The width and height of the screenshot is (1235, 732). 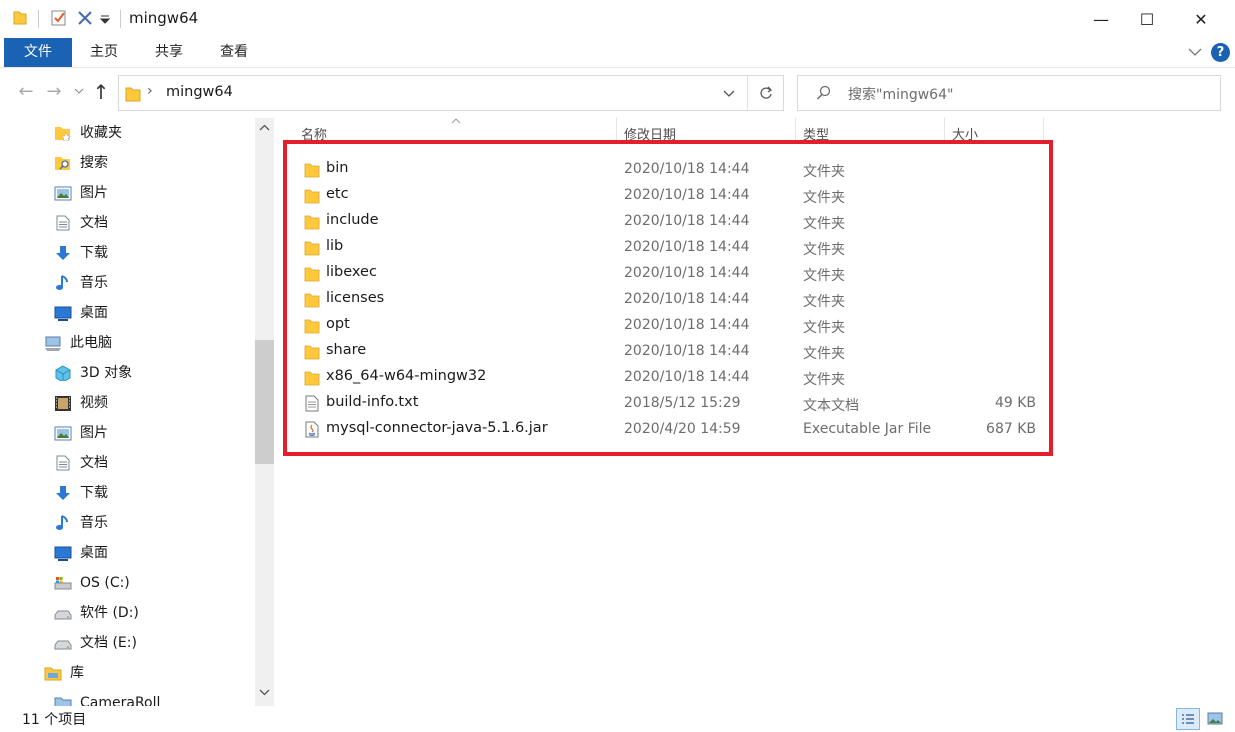 What do you see at coordinates (38, 52) in the screenshot?
I see `tab-file: 文件` at bounding box center [38, 52].